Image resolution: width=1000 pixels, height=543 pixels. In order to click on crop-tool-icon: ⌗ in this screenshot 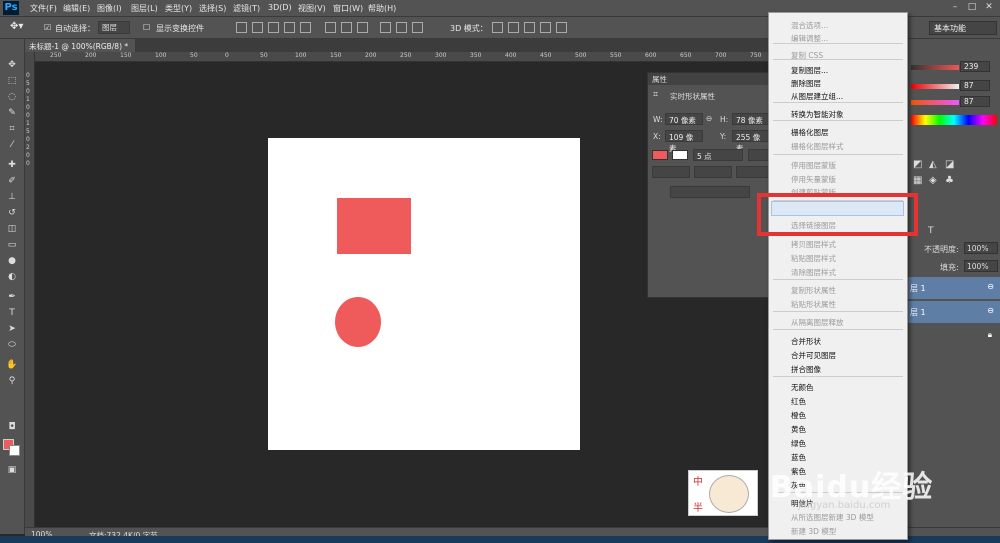, I will do `click(12, 129)`.